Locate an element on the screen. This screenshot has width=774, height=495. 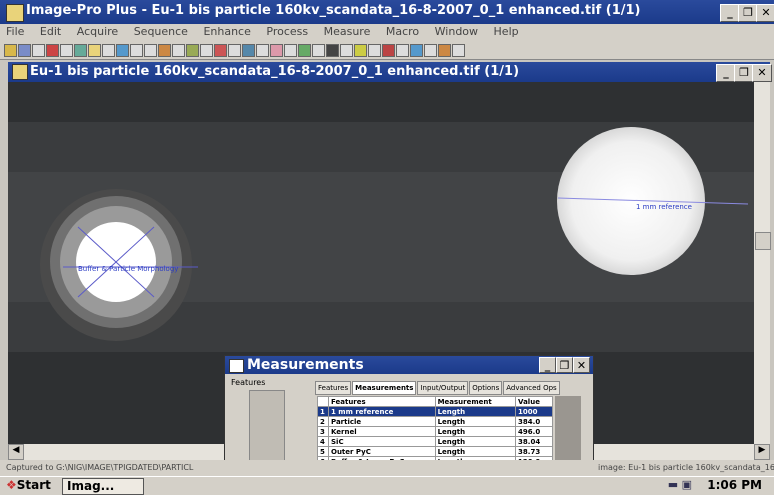
copy-icon is located at coordinates (66, 50).